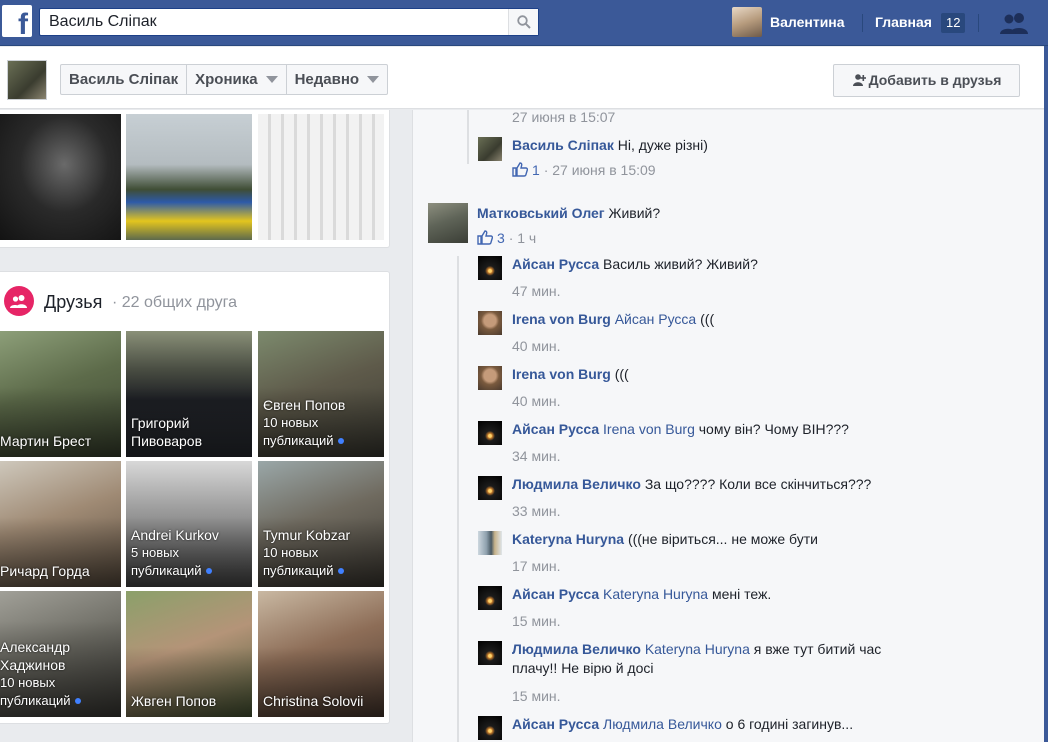 Image resolution: width=1048 pixels, height=742 pixels. I want to click on friend-note: 10 новых публикаций, so click(318, 432).